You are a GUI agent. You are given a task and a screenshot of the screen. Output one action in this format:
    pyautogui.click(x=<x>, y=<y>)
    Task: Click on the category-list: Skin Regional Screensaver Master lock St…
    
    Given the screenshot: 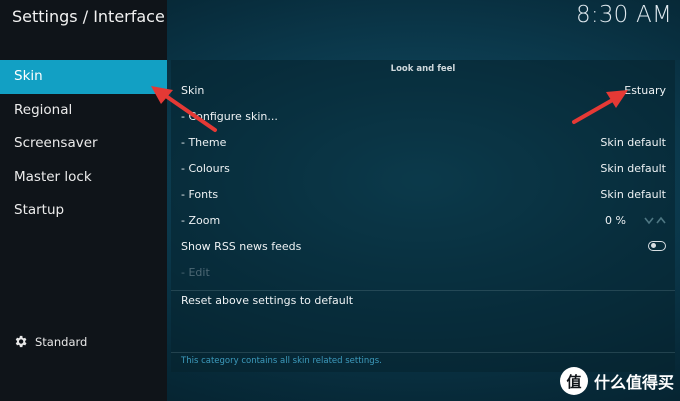 What is the action you would take?
    pyautogui.click(x=83, y=144)
    